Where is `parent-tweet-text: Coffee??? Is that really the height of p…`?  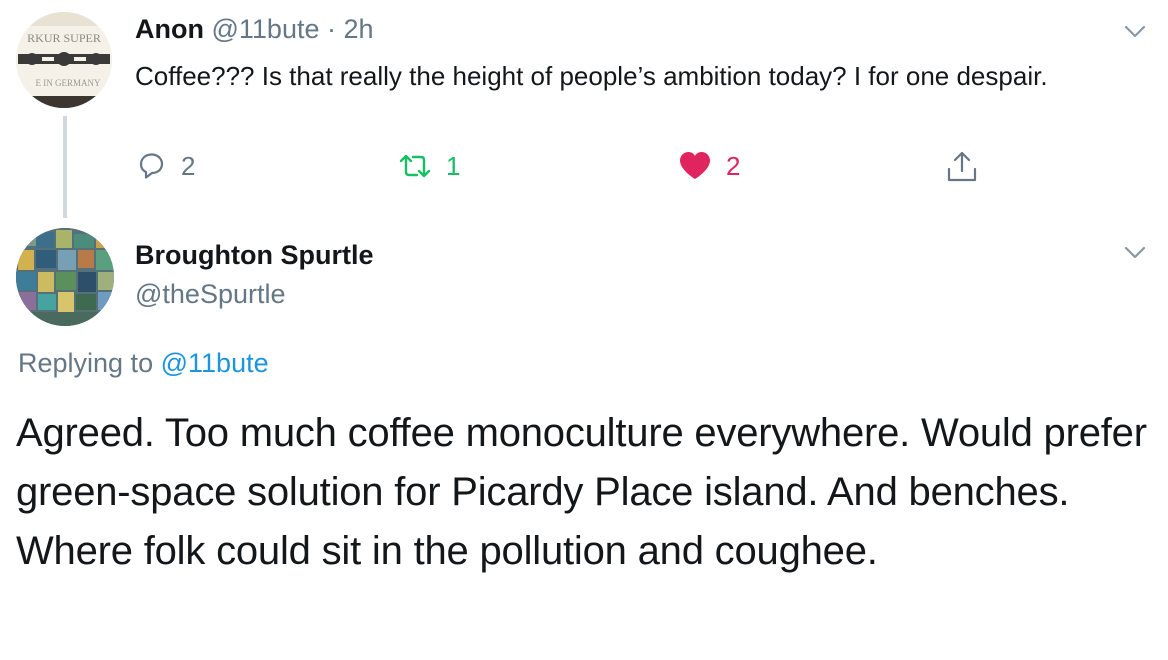 parent-tweet-text: Coffee??? Is that really the height of p… is located at coordinates (591, 76).